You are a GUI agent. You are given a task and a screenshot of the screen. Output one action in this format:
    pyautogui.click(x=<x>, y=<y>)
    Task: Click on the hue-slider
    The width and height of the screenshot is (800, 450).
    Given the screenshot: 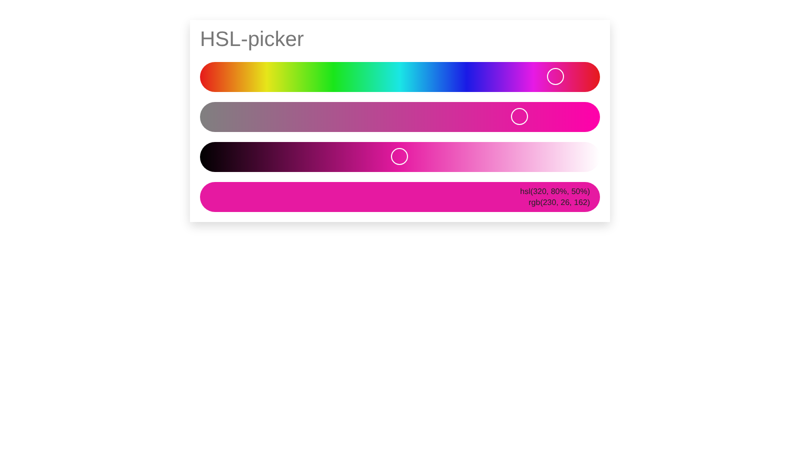 What is the action you would take?
    pyautogui.click(x=400, y=77)
    